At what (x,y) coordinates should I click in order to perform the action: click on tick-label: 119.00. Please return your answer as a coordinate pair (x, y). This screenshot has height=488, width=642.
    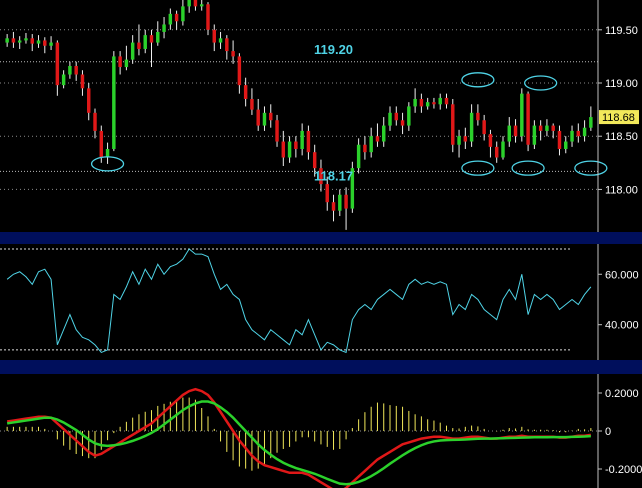
    Looking at the image, I should click on (621, 84).